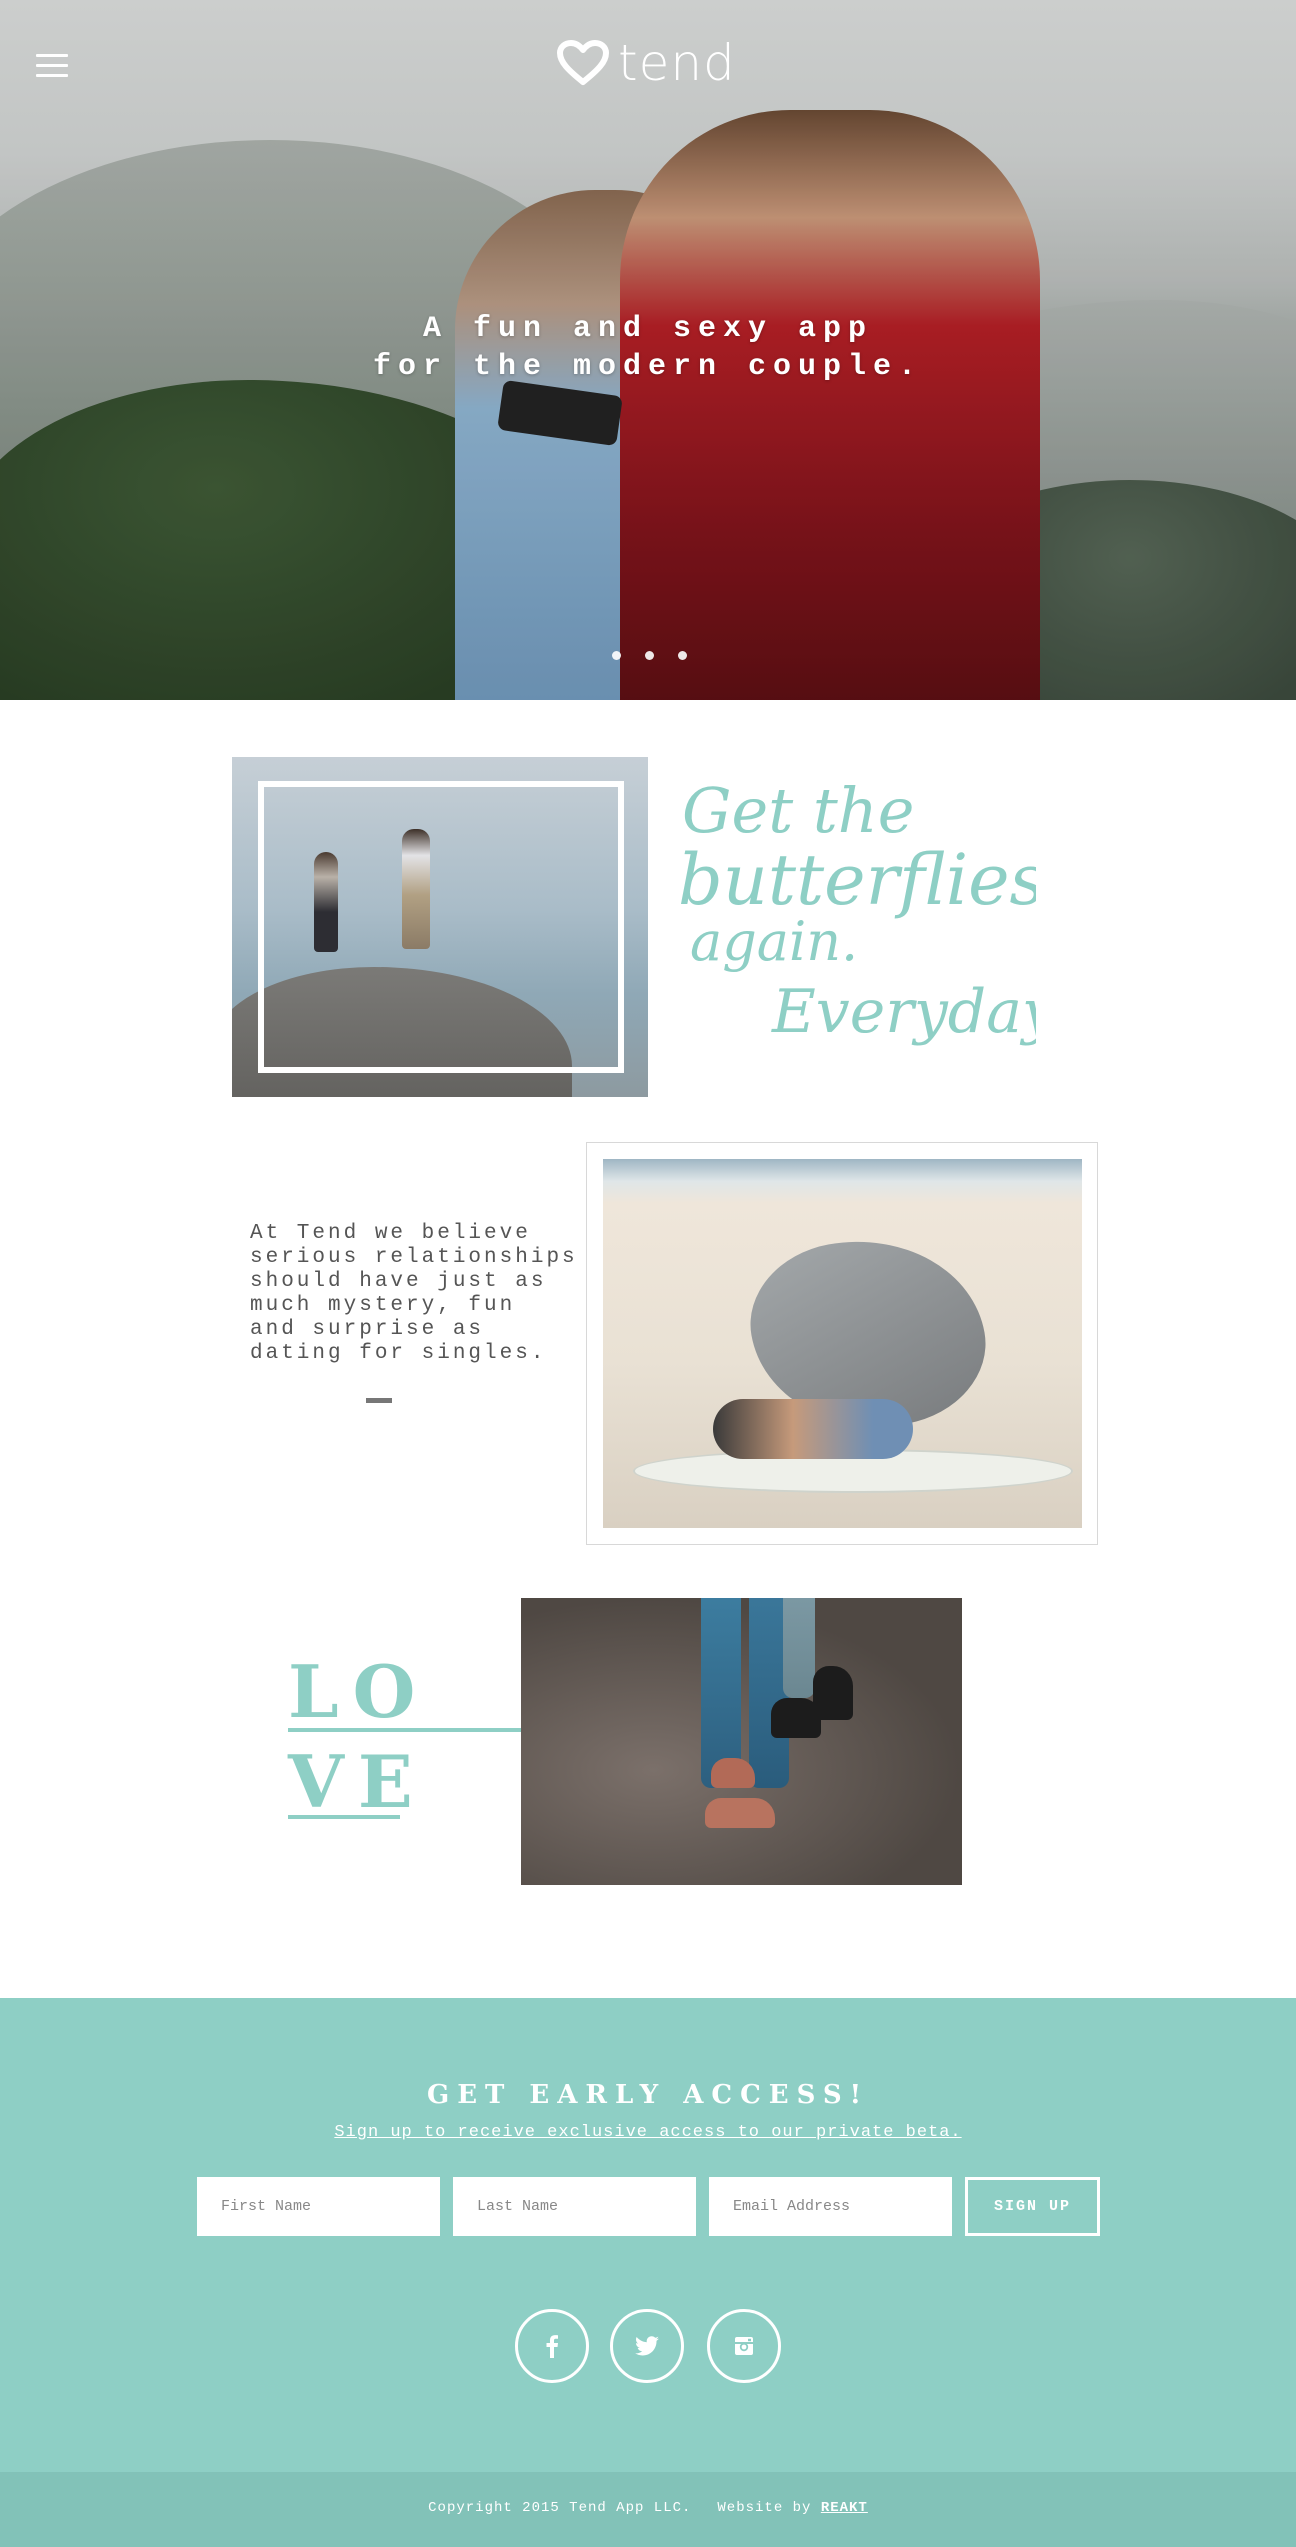 The image size is (1296, 2547). I want to click on sign-up-button: SIGN UP, so click(1032, 2206).